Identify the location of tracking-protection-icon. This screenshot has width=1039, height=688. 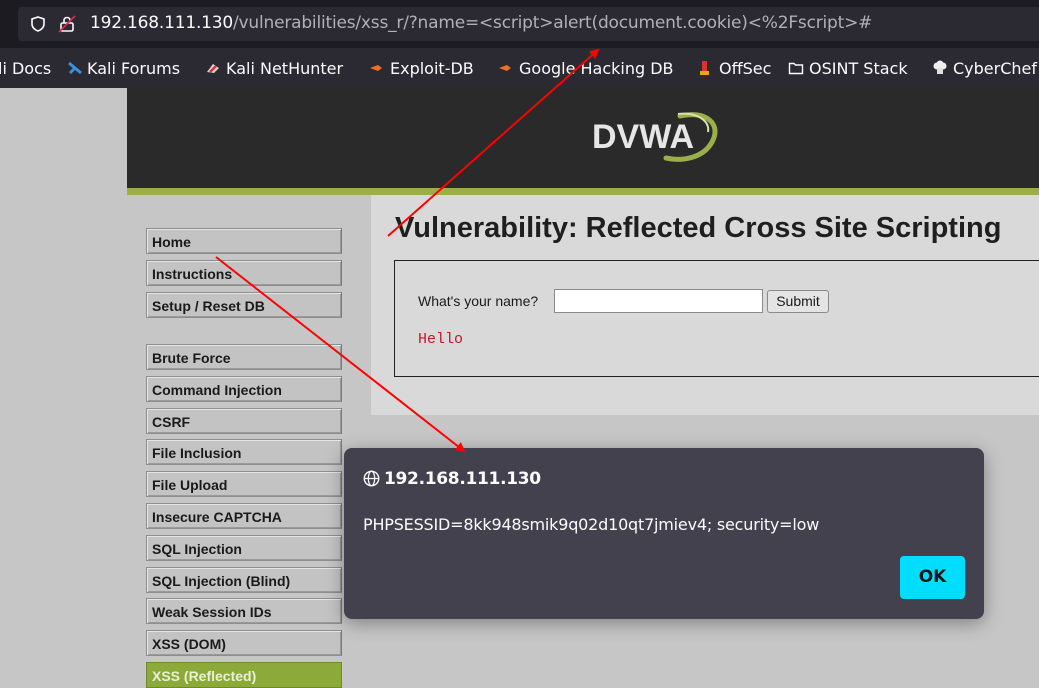
(38, 24).